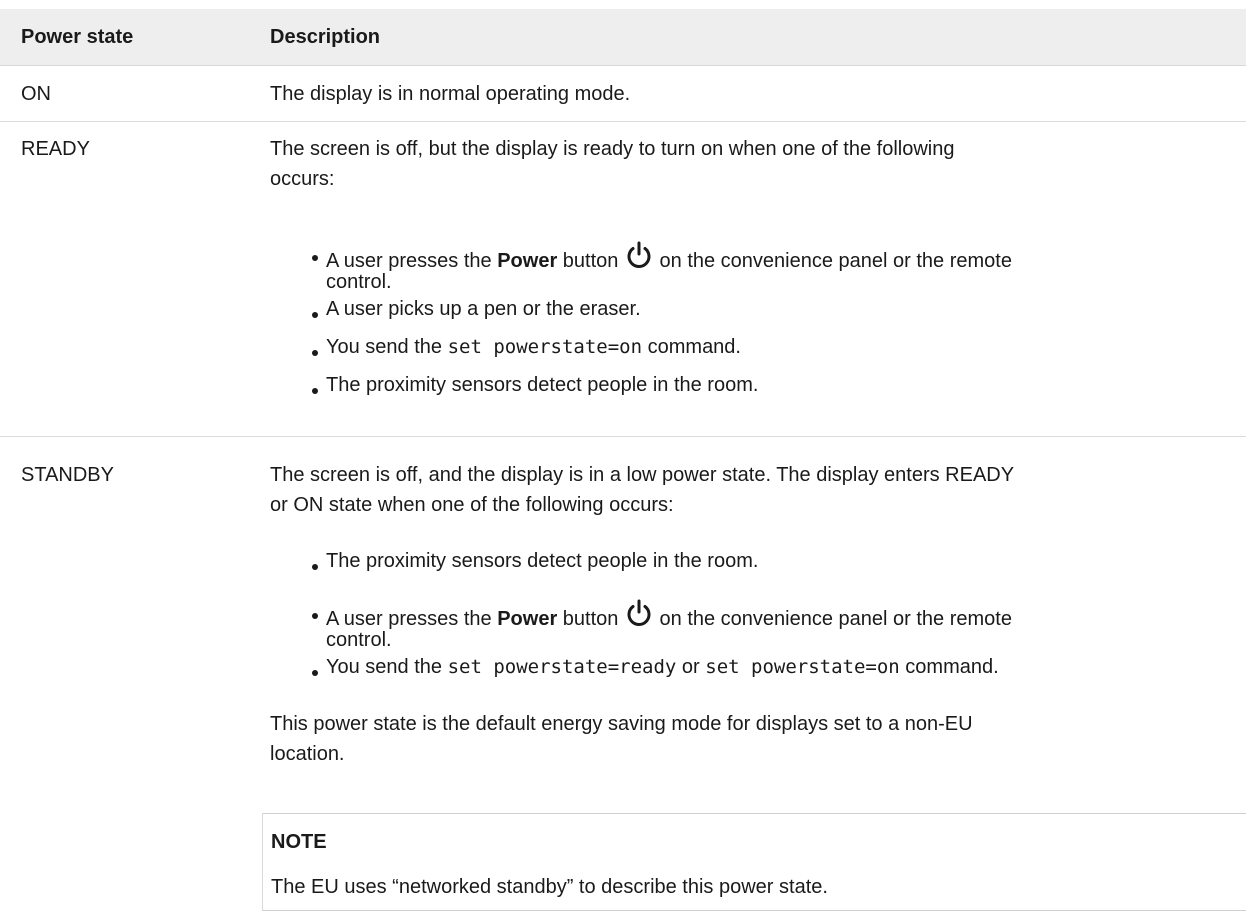  What do you see at coordinates (832, 261) in the screenshot?
I see `ready-bullet-1-post: on the convenience panel or the remote` at bounding box center [832, 261].